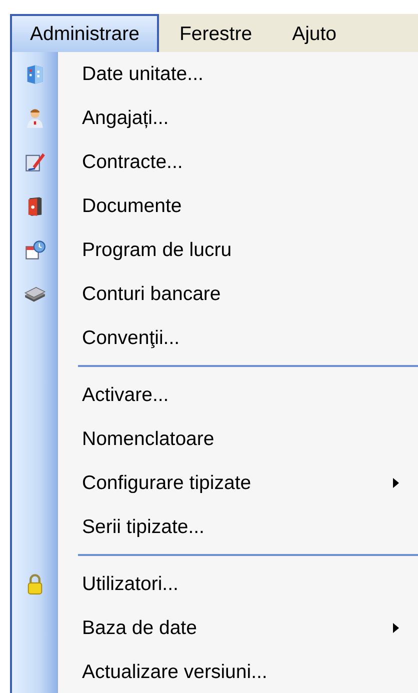  I want to click on menu-item: Nomenclatoare, so click(238, 439).